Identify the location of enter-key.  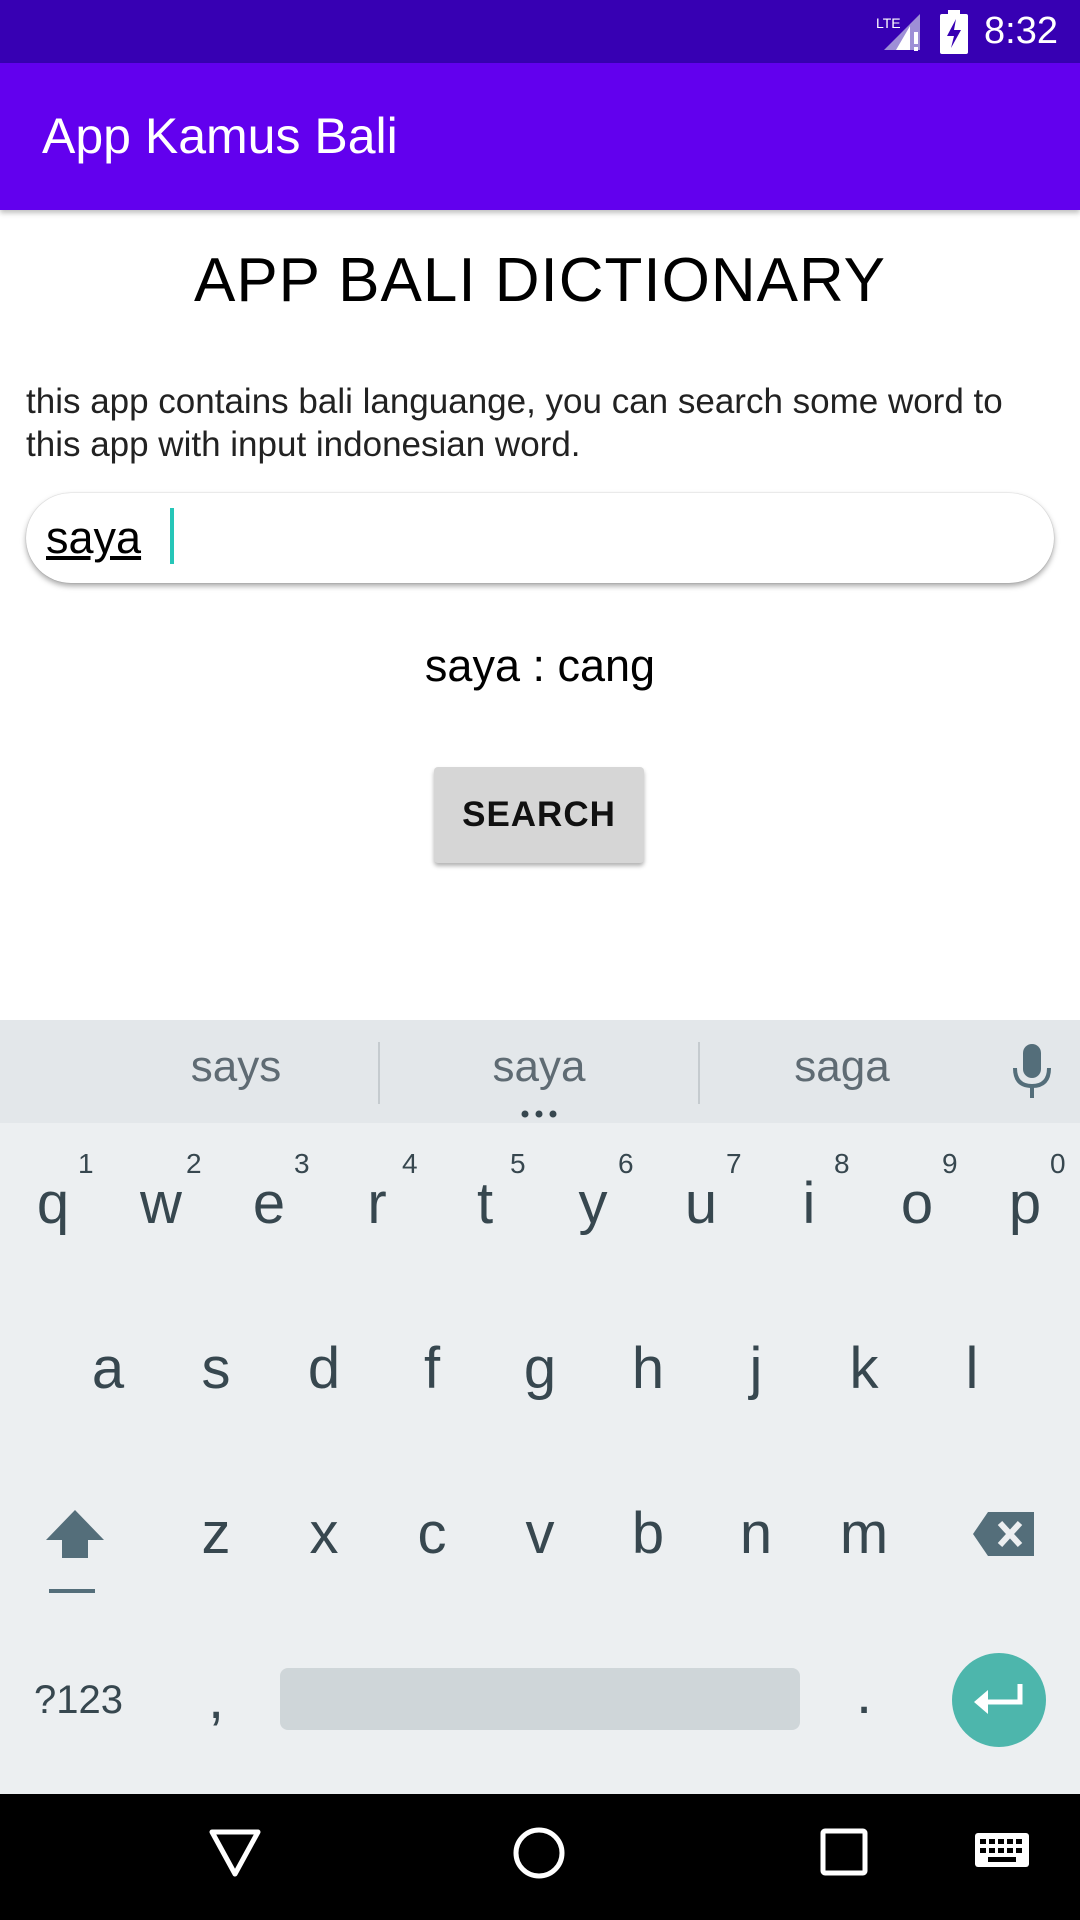
(999, 1700).